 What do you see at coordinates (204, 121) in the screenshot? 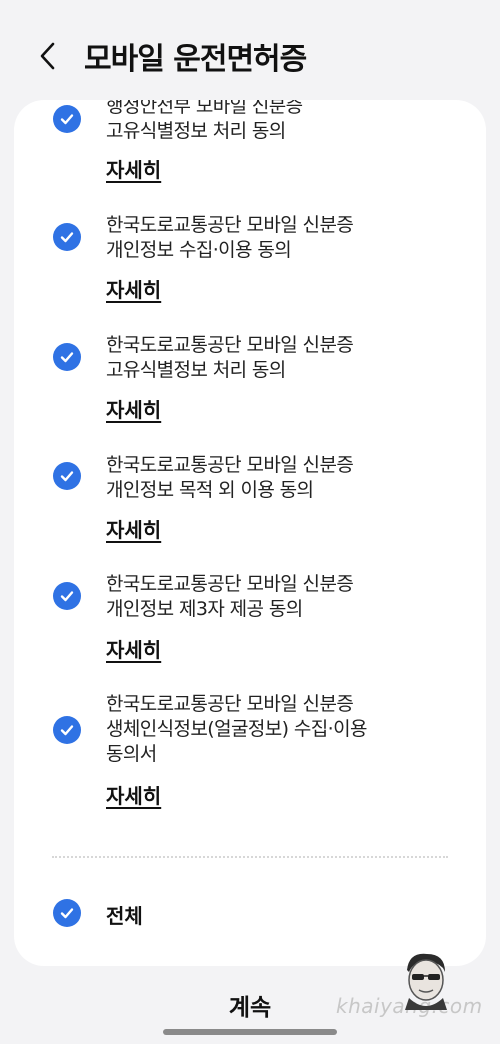
I see `consent-label: 행정안전부 모바일 신분증 고유식별정보 처리 동의` at bounding box center [204, 121].